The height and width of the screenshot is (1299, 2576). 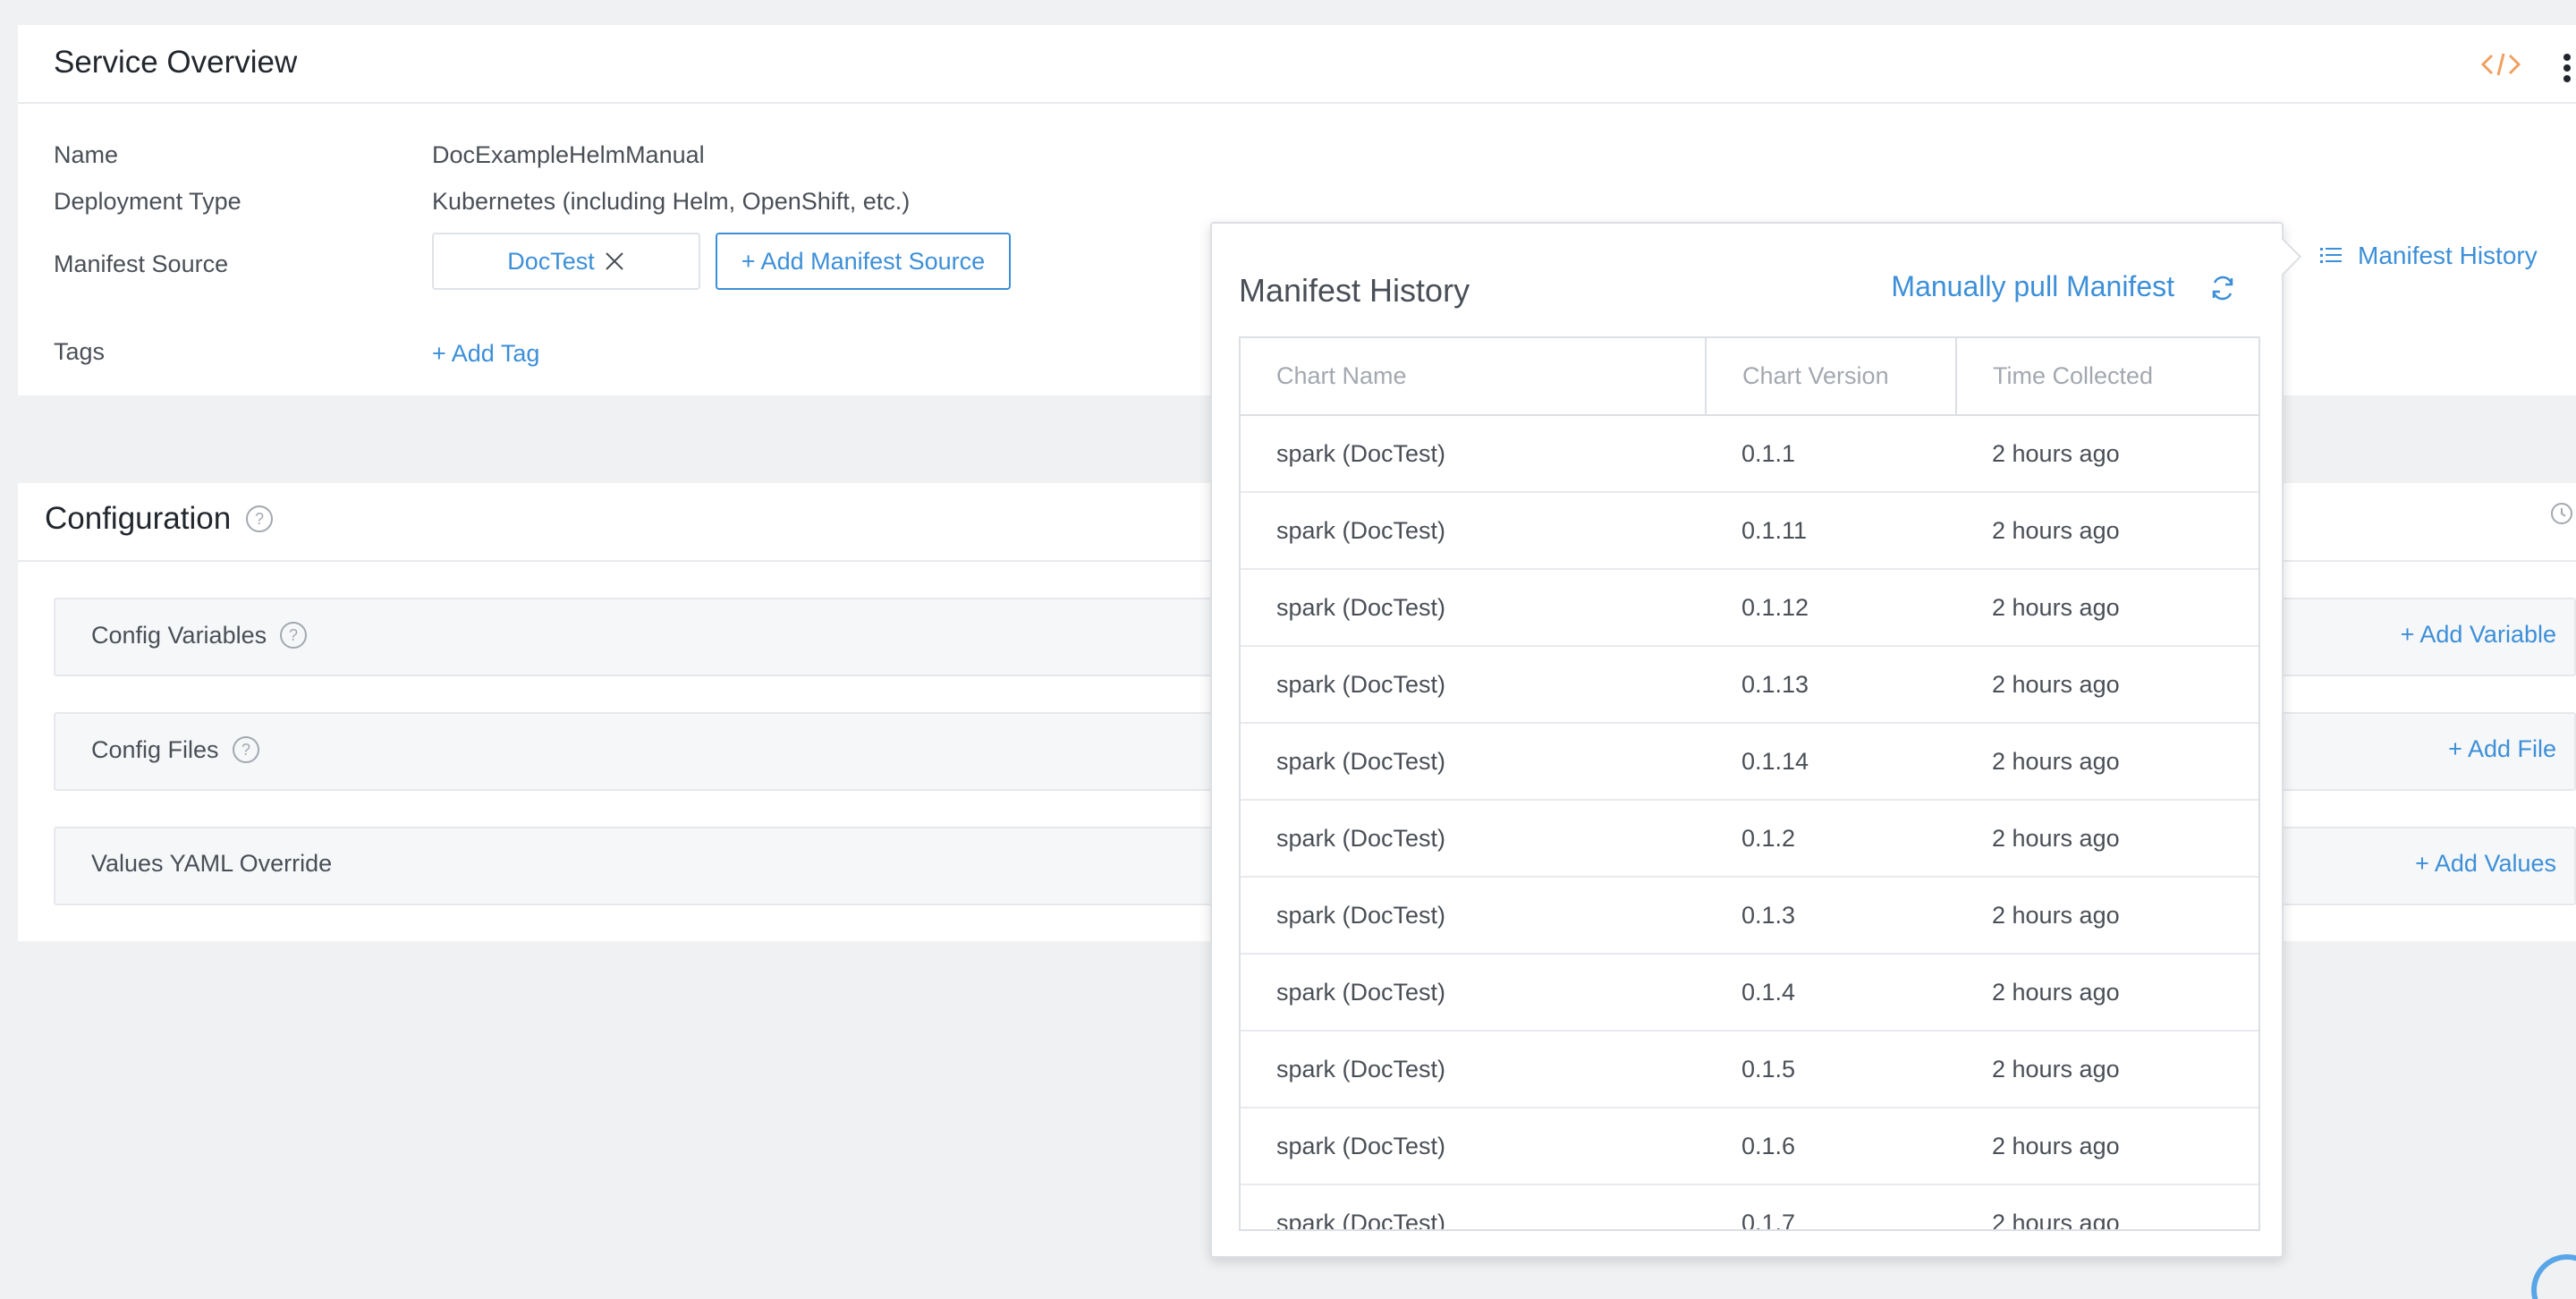 I want to click on chart-version-cell: 0.1.4, so click(x=1831, y=993).